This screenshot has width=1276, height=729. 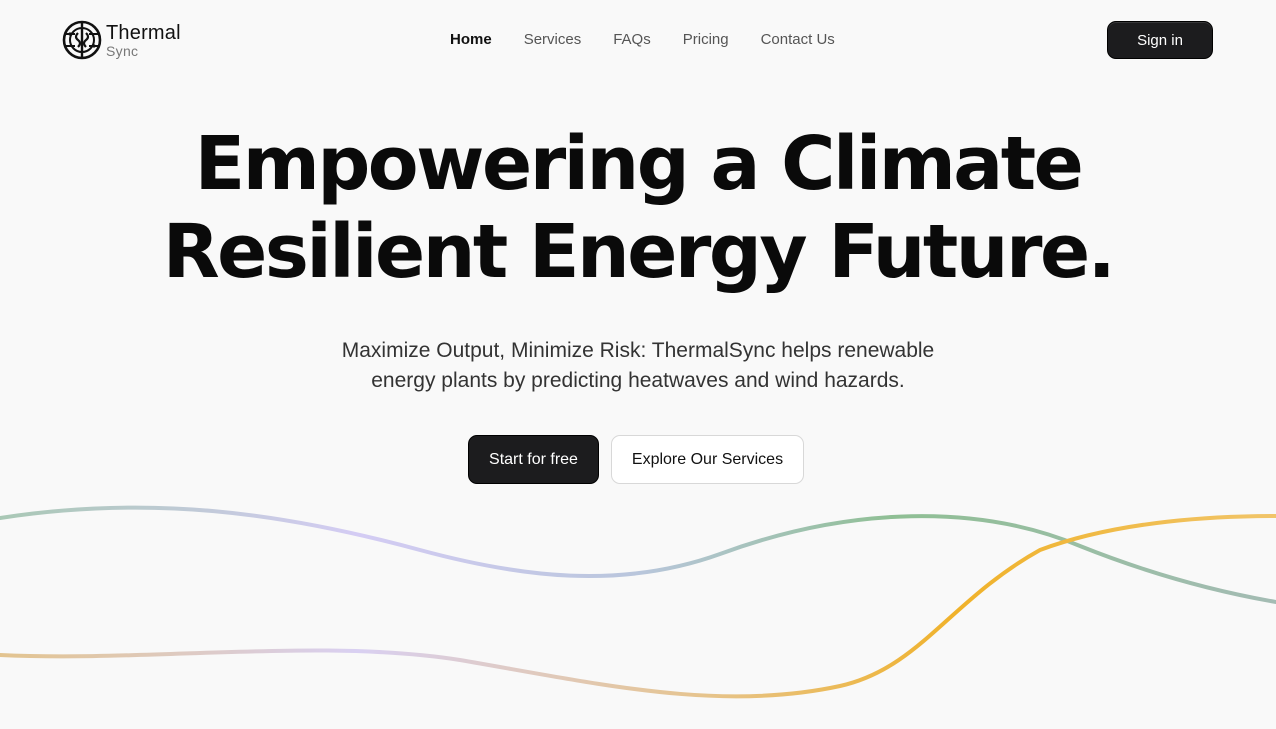 What do you see at coordinates (533, 459) in the screenshot?
I see `start-for-free-button: Start for free` at bounding box center [533, 459].